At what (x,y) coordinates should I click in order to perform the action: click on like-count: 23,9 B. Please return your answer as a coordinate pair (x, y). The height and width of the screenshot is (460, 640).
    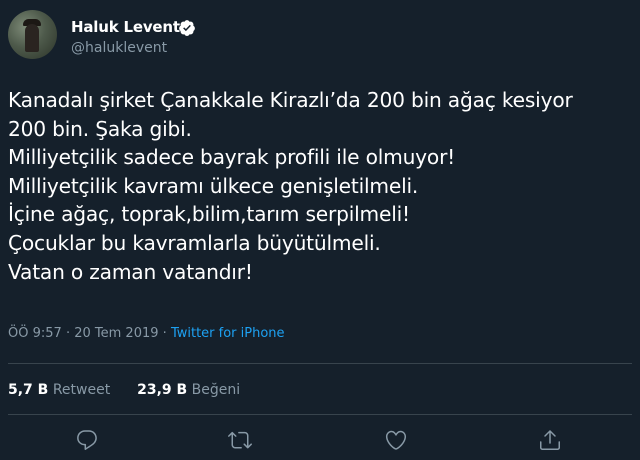
    Looking at the image, I should click on (162, 390).